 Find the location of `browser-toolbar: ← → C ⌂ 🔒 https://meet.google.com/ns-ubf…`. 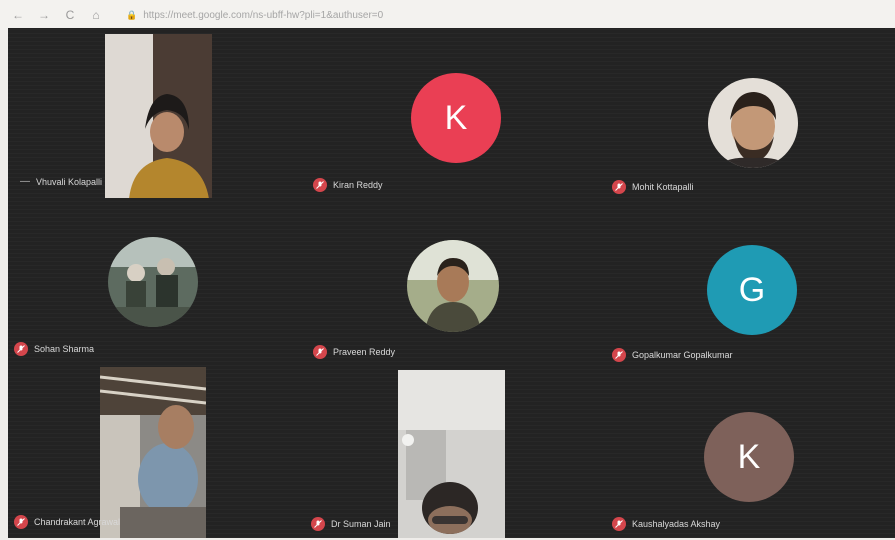

browser-toolbar: ← → C ⌂ 🔒 https://meet.google.com/ns-ubf… is located at coordinates (447, 15).